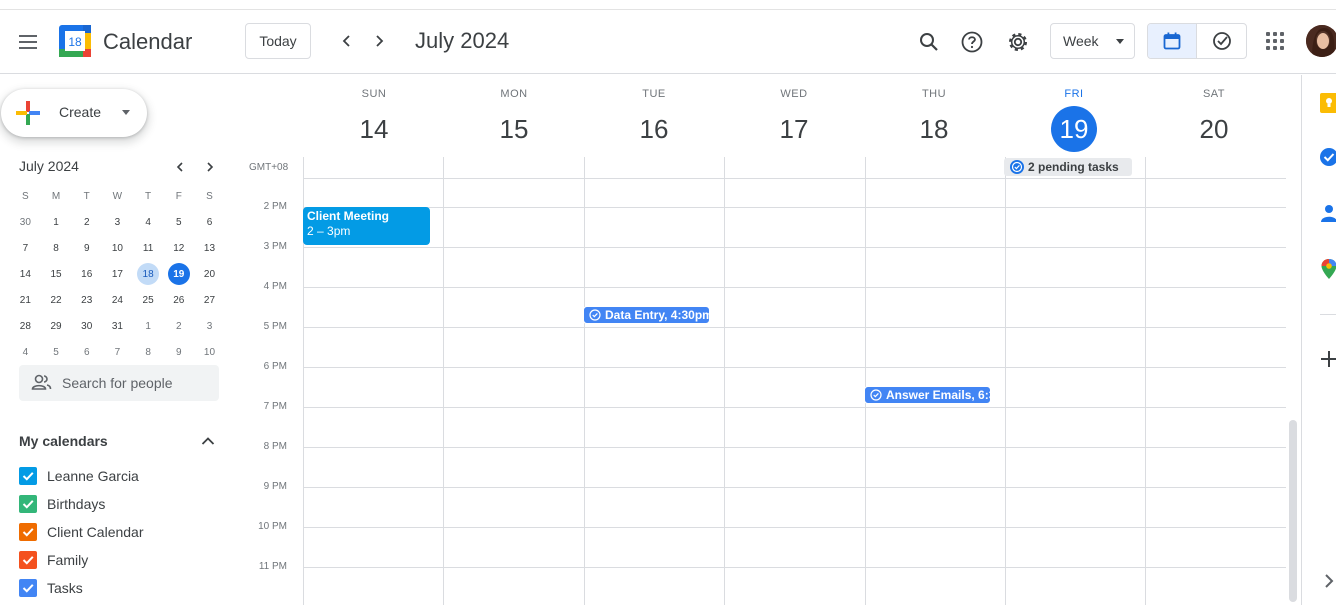  What do you see at coordinates (148, 274) in the screenshot?
I see `mini-day-cell: 18` at bounding box center [148, 274].